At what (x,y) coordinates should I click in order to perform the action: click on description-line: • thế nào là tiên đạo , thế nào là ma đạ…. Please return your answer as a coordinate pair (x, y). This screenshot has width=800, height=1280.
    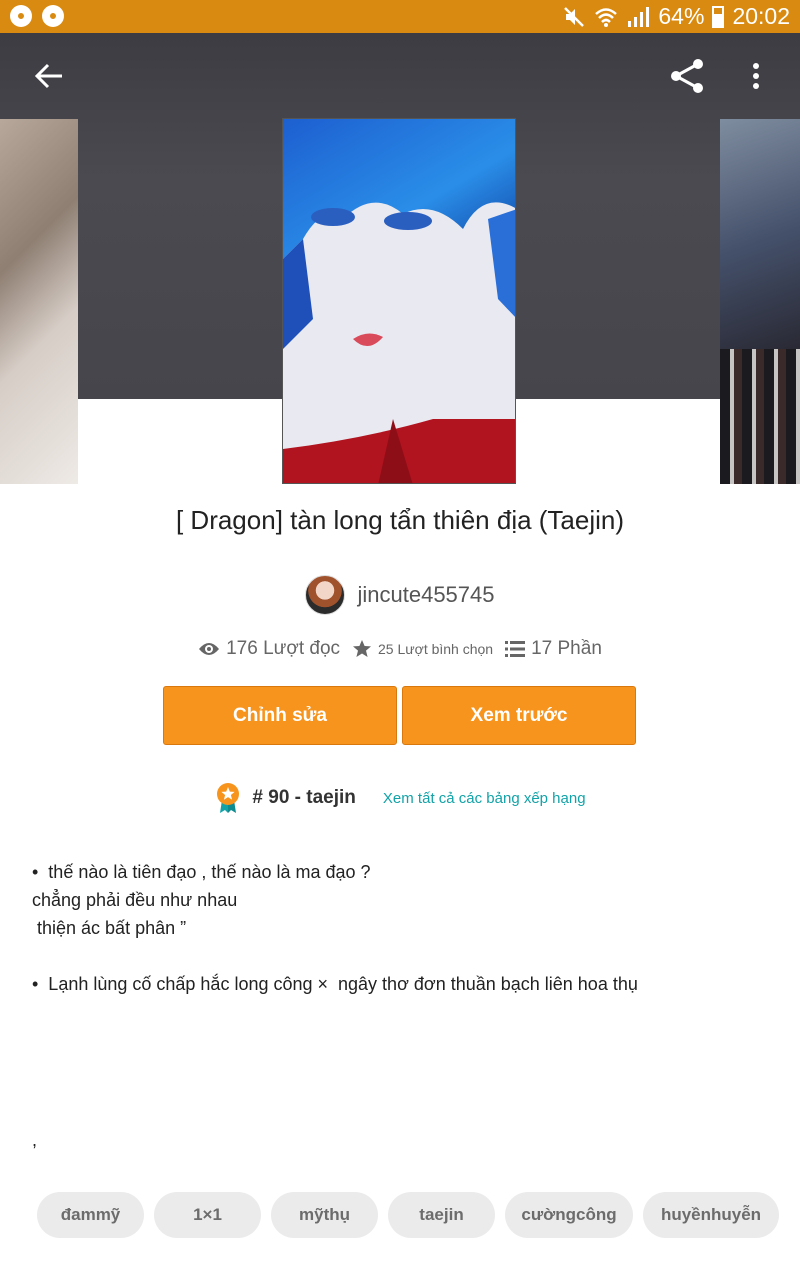
    Looking at the image, I should click on (201, 872).